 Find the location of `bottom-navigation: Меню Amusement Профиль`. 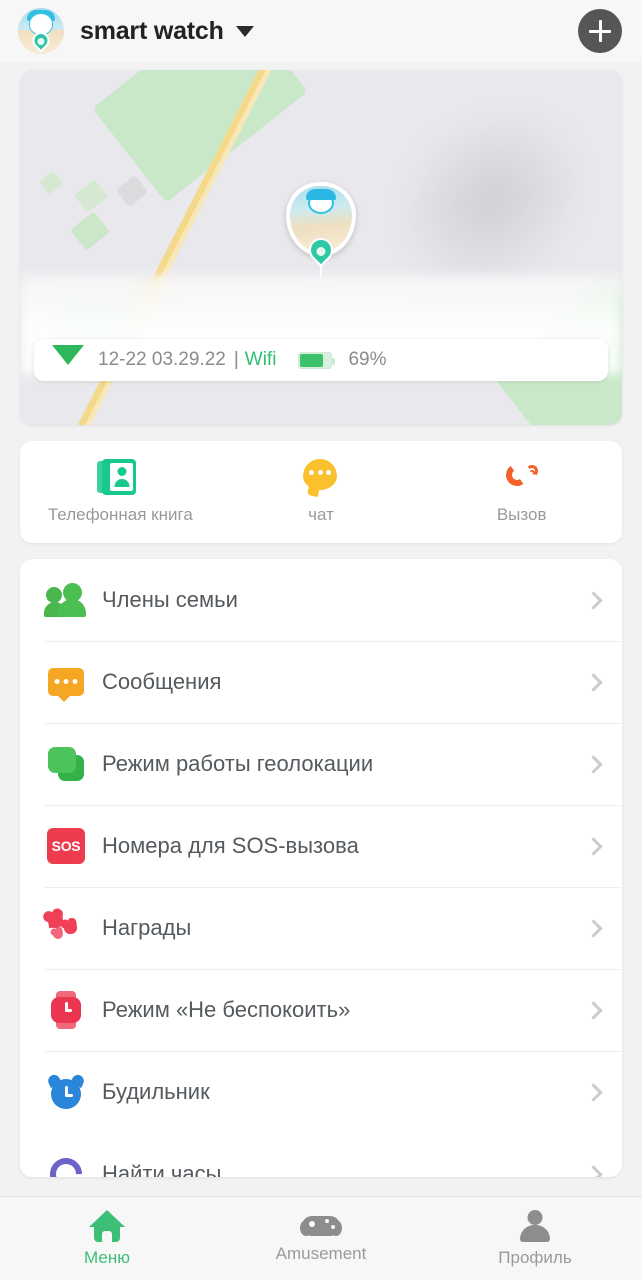

bottom-navigation: Меню Amusement Профиль is located at coordinates (321, 1238).